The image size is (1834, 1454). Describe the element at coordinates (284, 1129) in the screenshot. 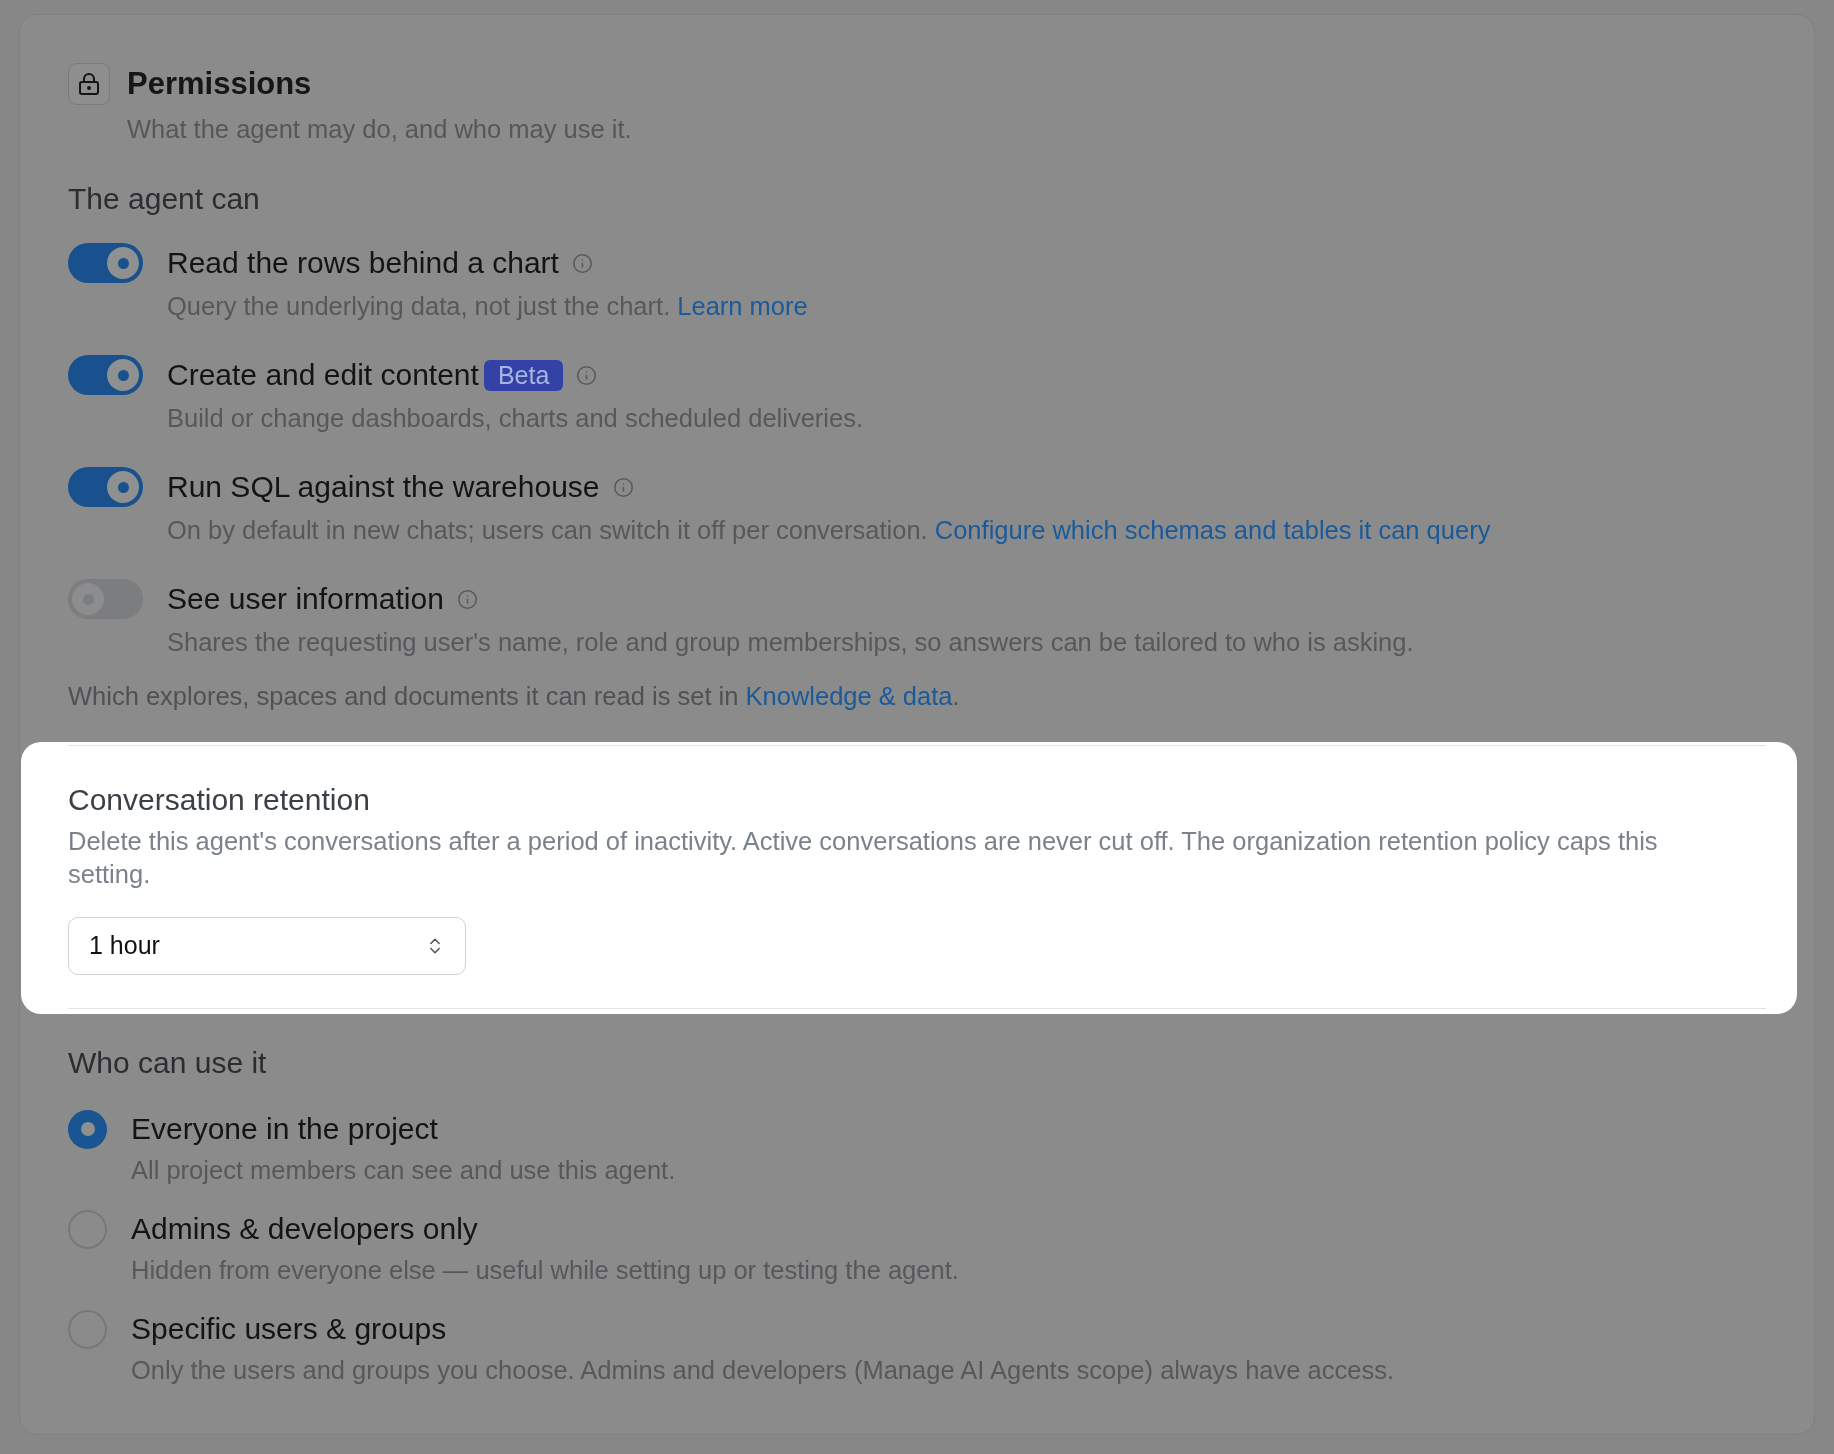

I see `option-label: Everyone in the project` at that location.